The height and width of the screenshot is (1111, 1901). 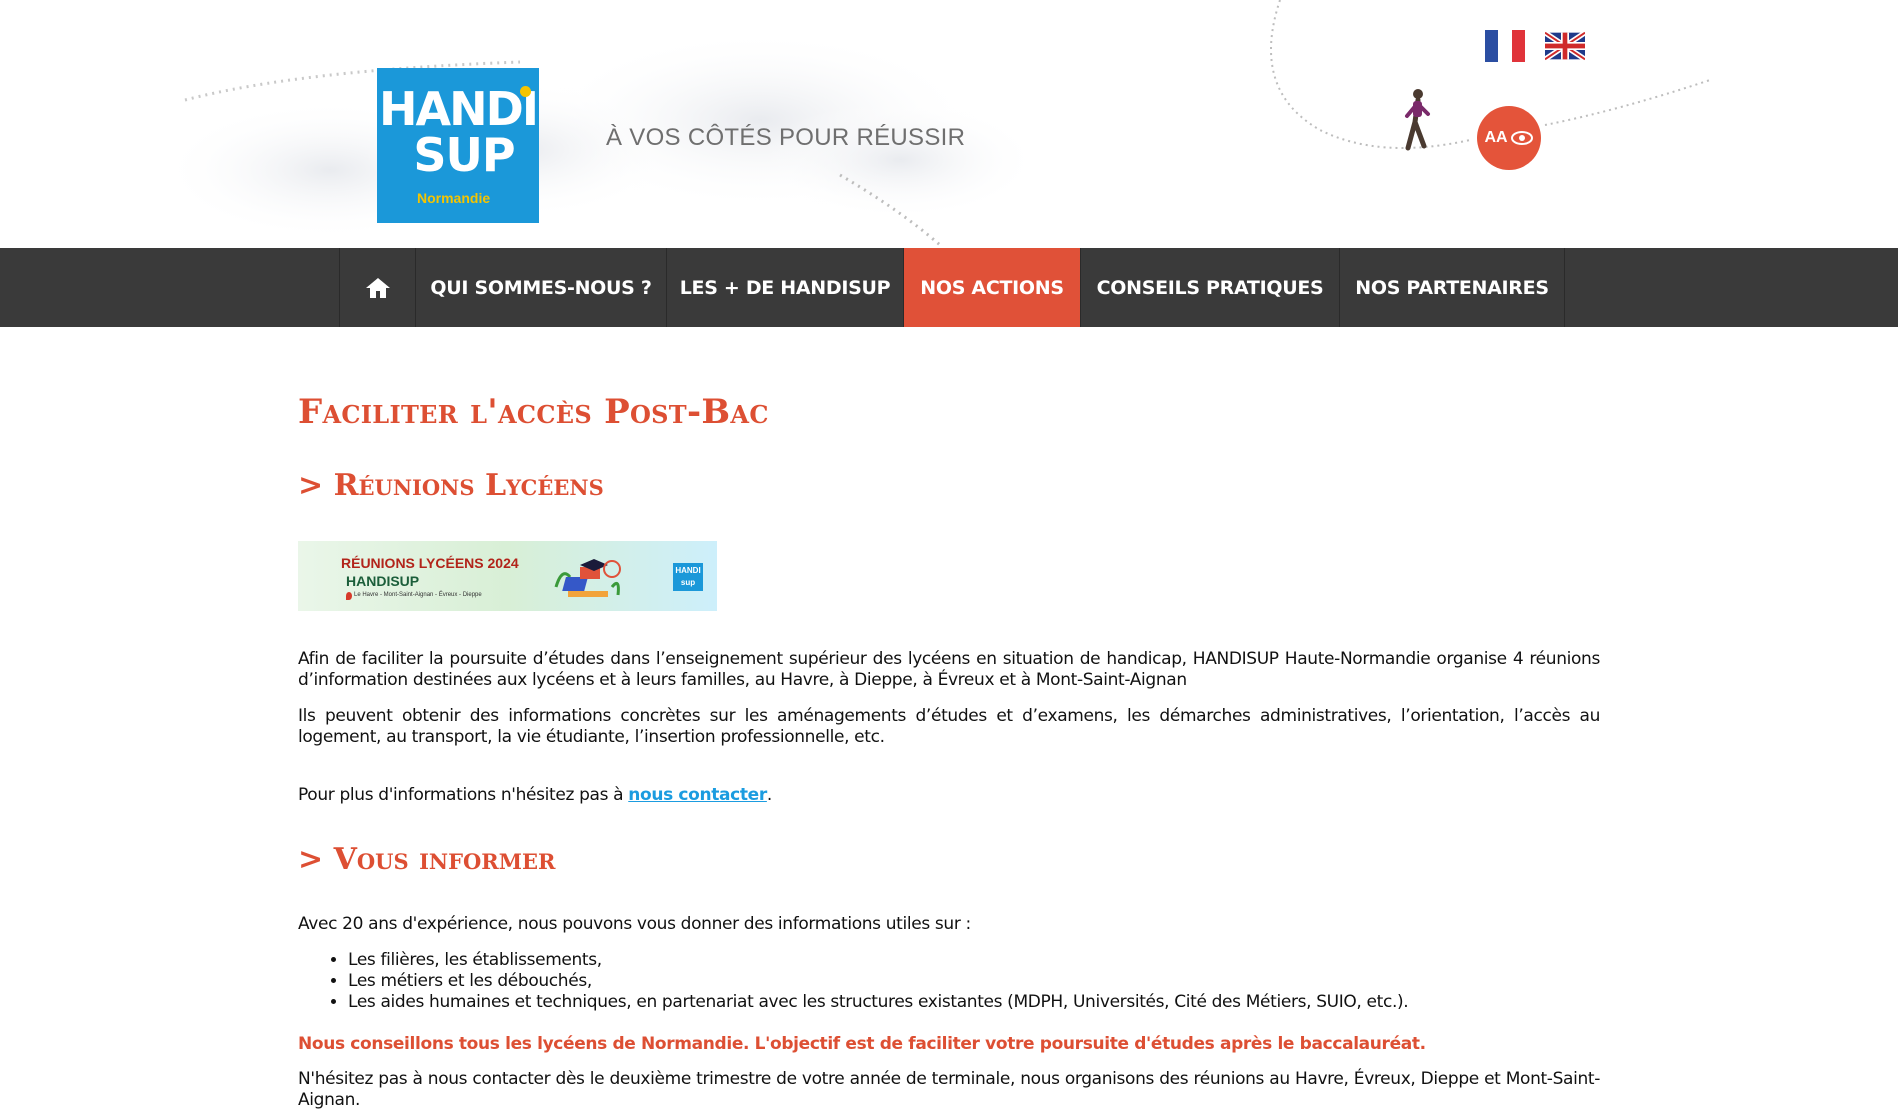 What do you see at coordinates (459, 109) in the screenshot?
I see `logo-line-1: HANDI` at bounding box center [459, 109].